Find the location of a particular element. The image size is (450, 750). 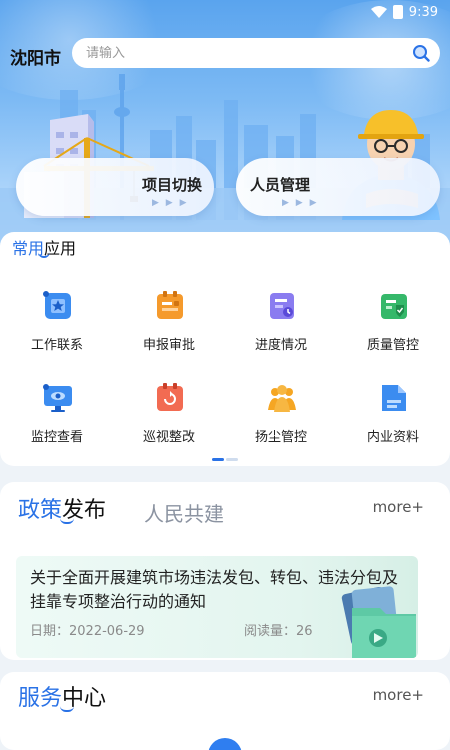

app-label: 进度情况 is located at coordinates (280, 345).